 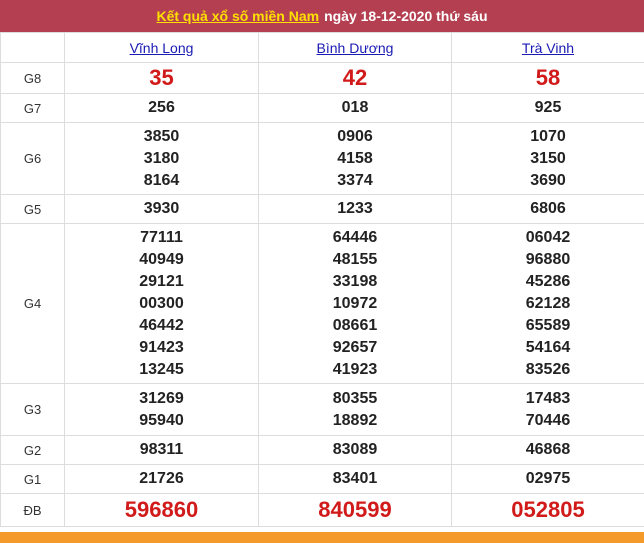 What do you see at coordinates (355, 136) in the screenshot?
I see `prize-number: 0906` at bounding box center [355, 136].